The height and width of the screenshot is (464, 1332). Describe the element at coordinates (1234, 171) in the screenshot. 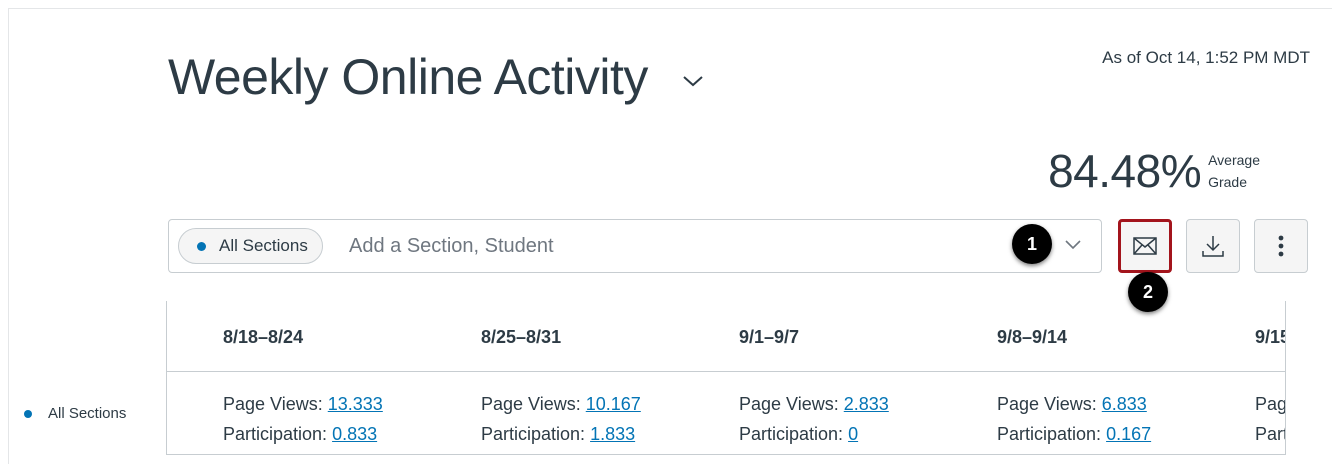

I see `average-grade-label: Average Grade` at that location.